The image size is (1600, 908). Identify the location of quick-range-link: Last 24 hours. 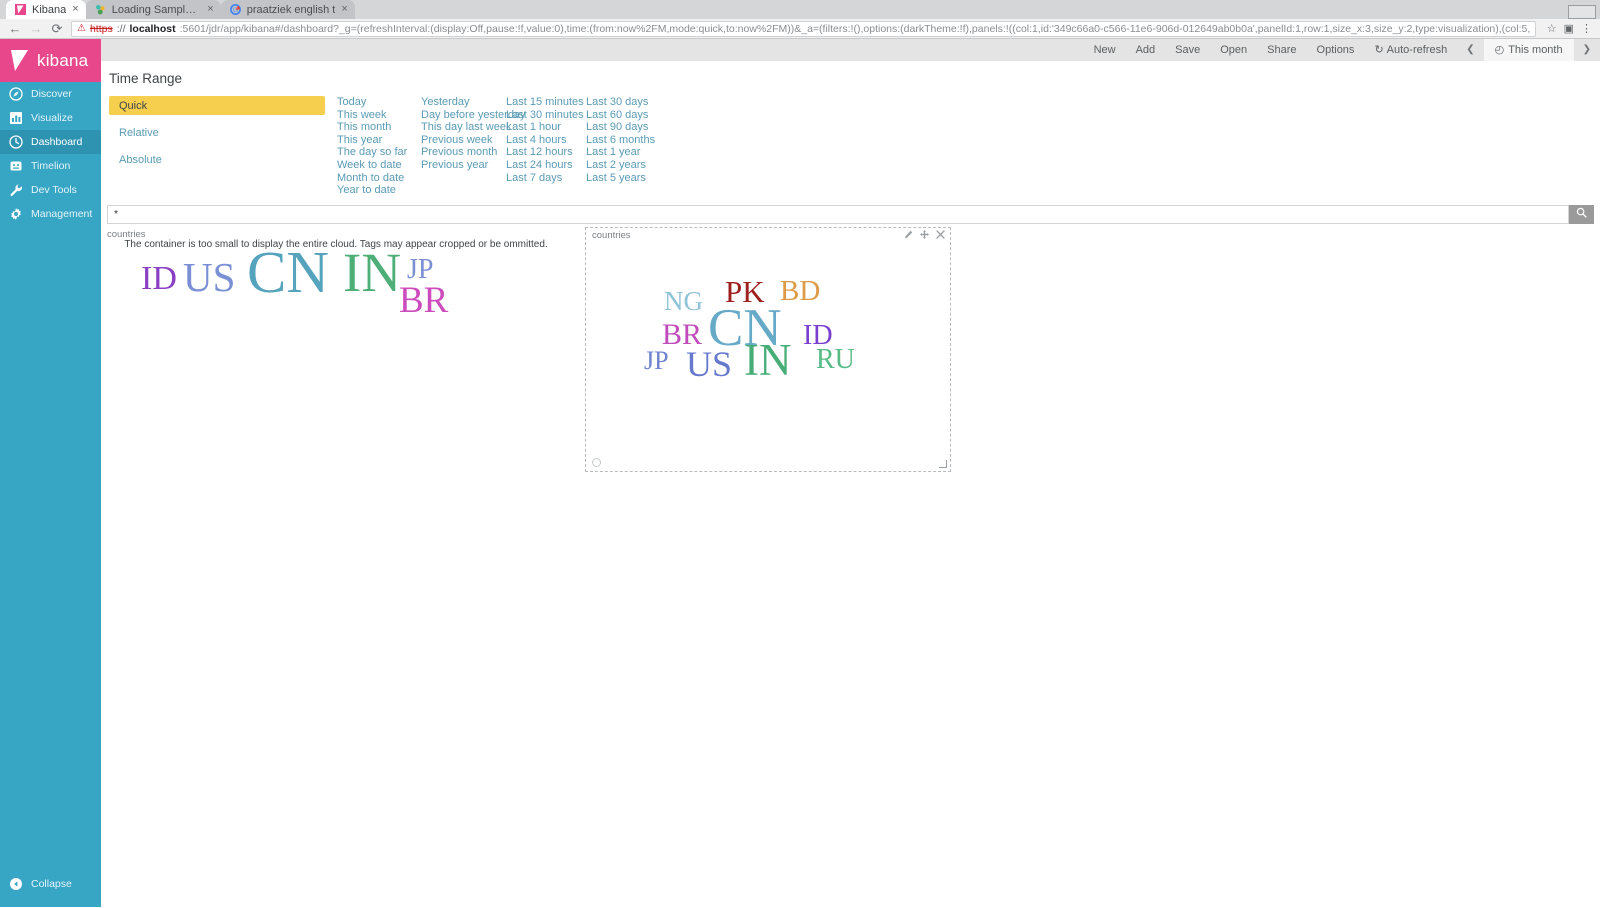
(546, 165).